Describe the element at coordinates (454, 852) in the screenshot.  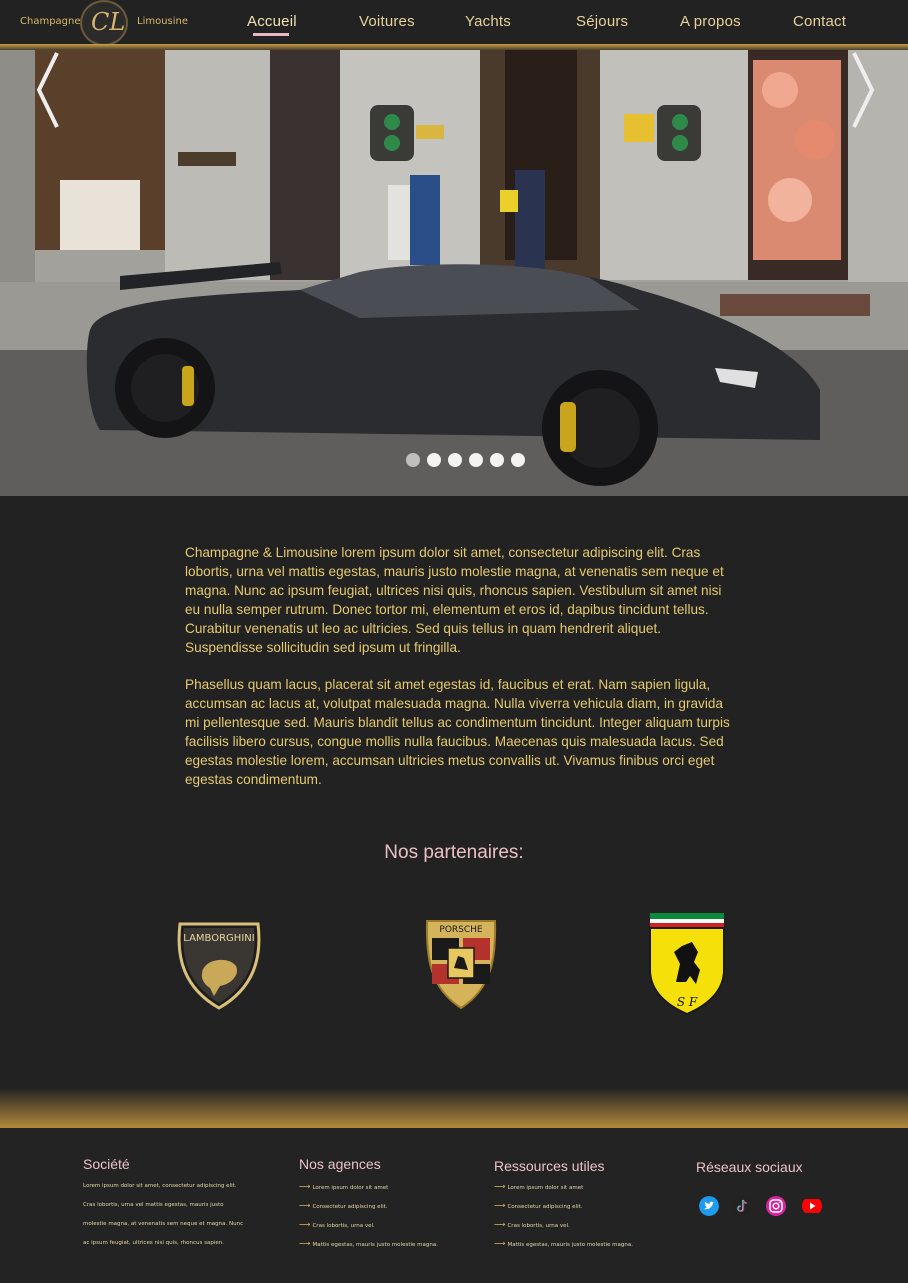
I see `partners-title: Nos partenaires:` at that location.